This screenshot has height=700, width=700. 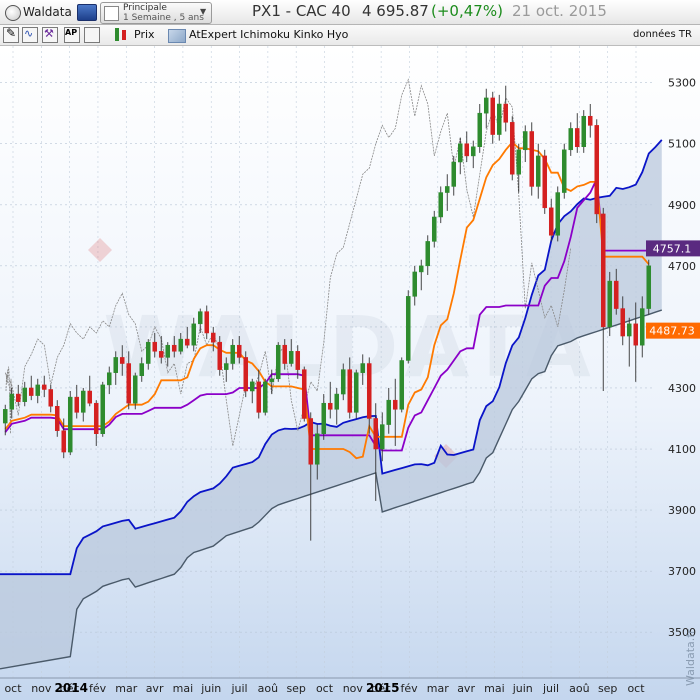 I want to click on x-month-label: juil, so click(x=238, y=688).